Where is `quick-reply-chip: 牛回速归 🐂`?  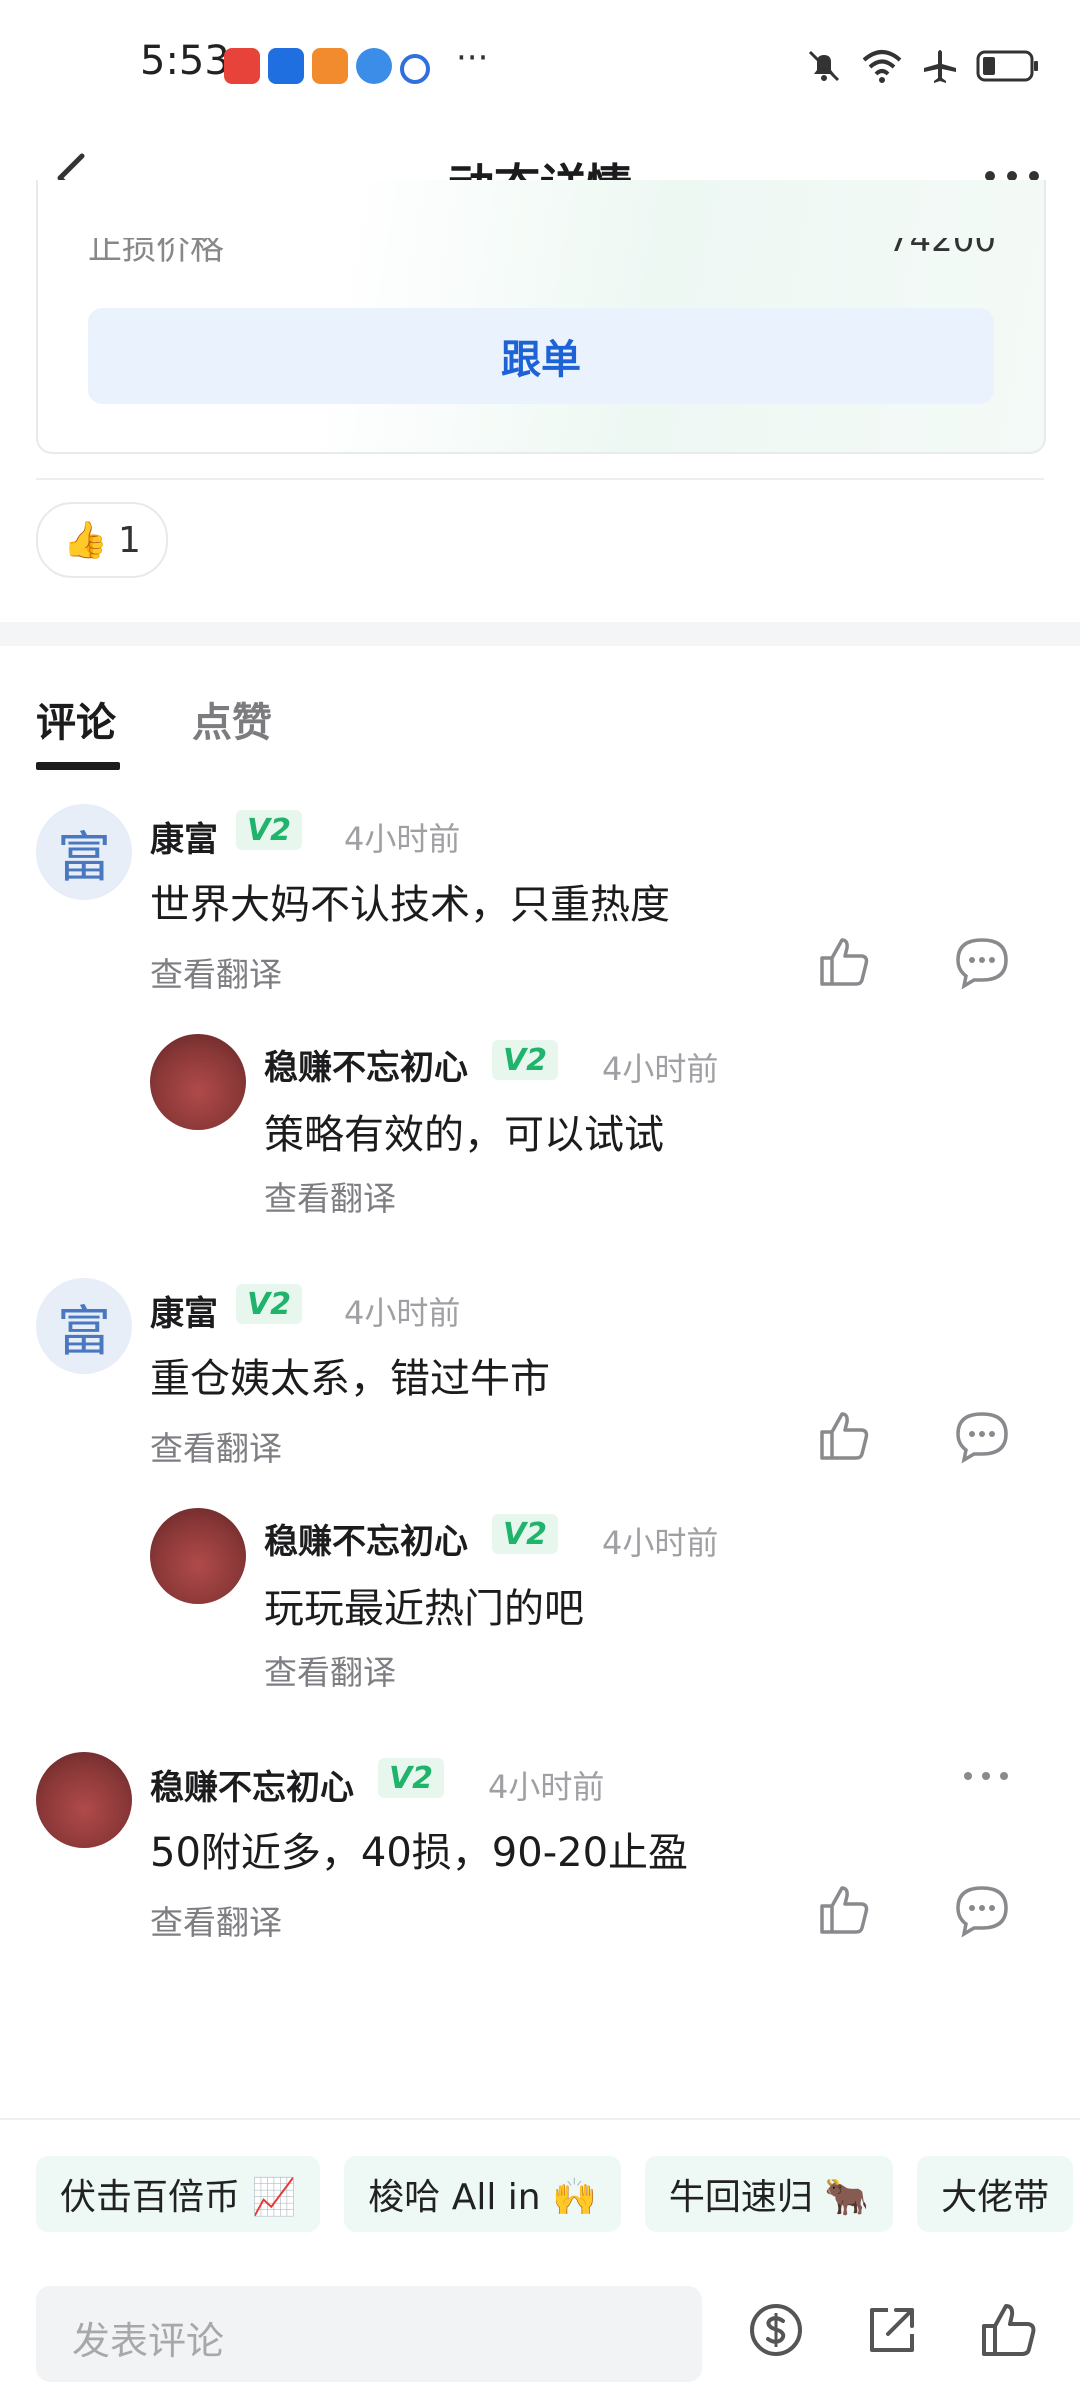 quick-reply-chip: 牛回速归 🐂 is located at coordinates (769, 2194).